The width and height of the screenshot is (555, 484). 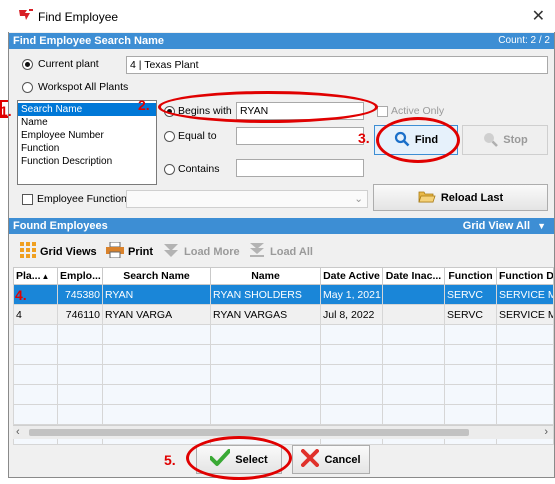 I want to click on reload-last-button: Reload Last, so click(x=460, y=197).